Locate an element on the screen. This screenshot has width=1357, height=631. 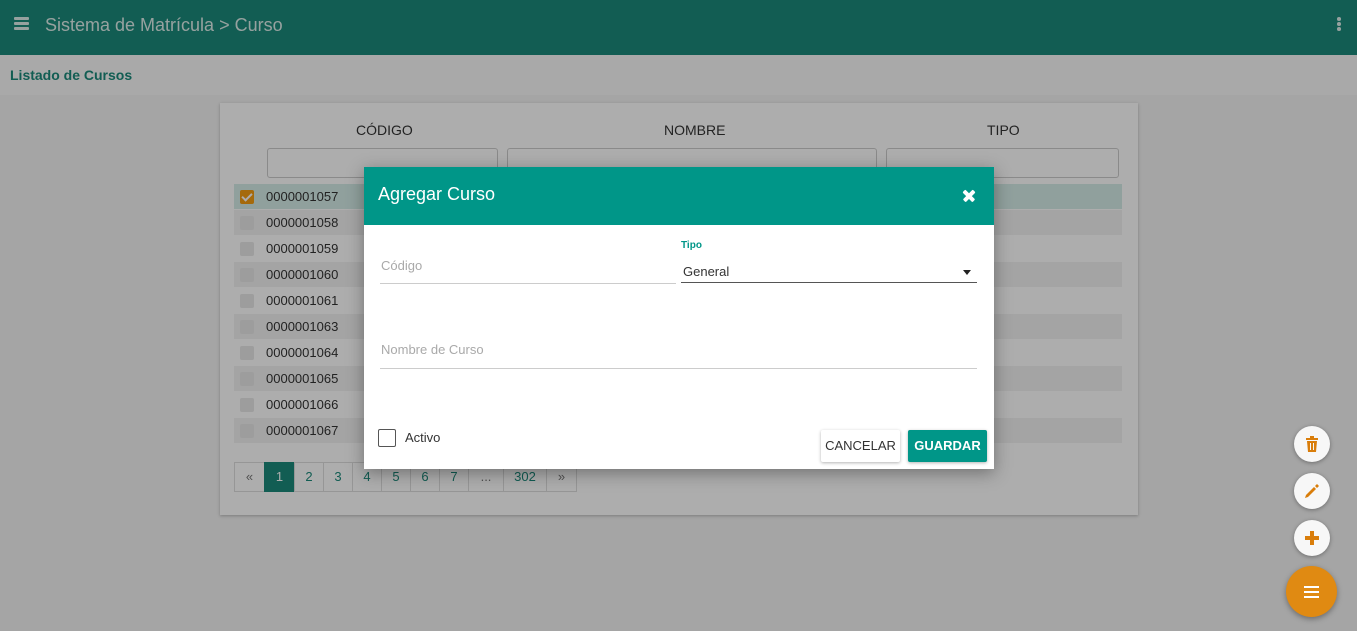
activo-label: Activo is located at coordinates (422, 437).